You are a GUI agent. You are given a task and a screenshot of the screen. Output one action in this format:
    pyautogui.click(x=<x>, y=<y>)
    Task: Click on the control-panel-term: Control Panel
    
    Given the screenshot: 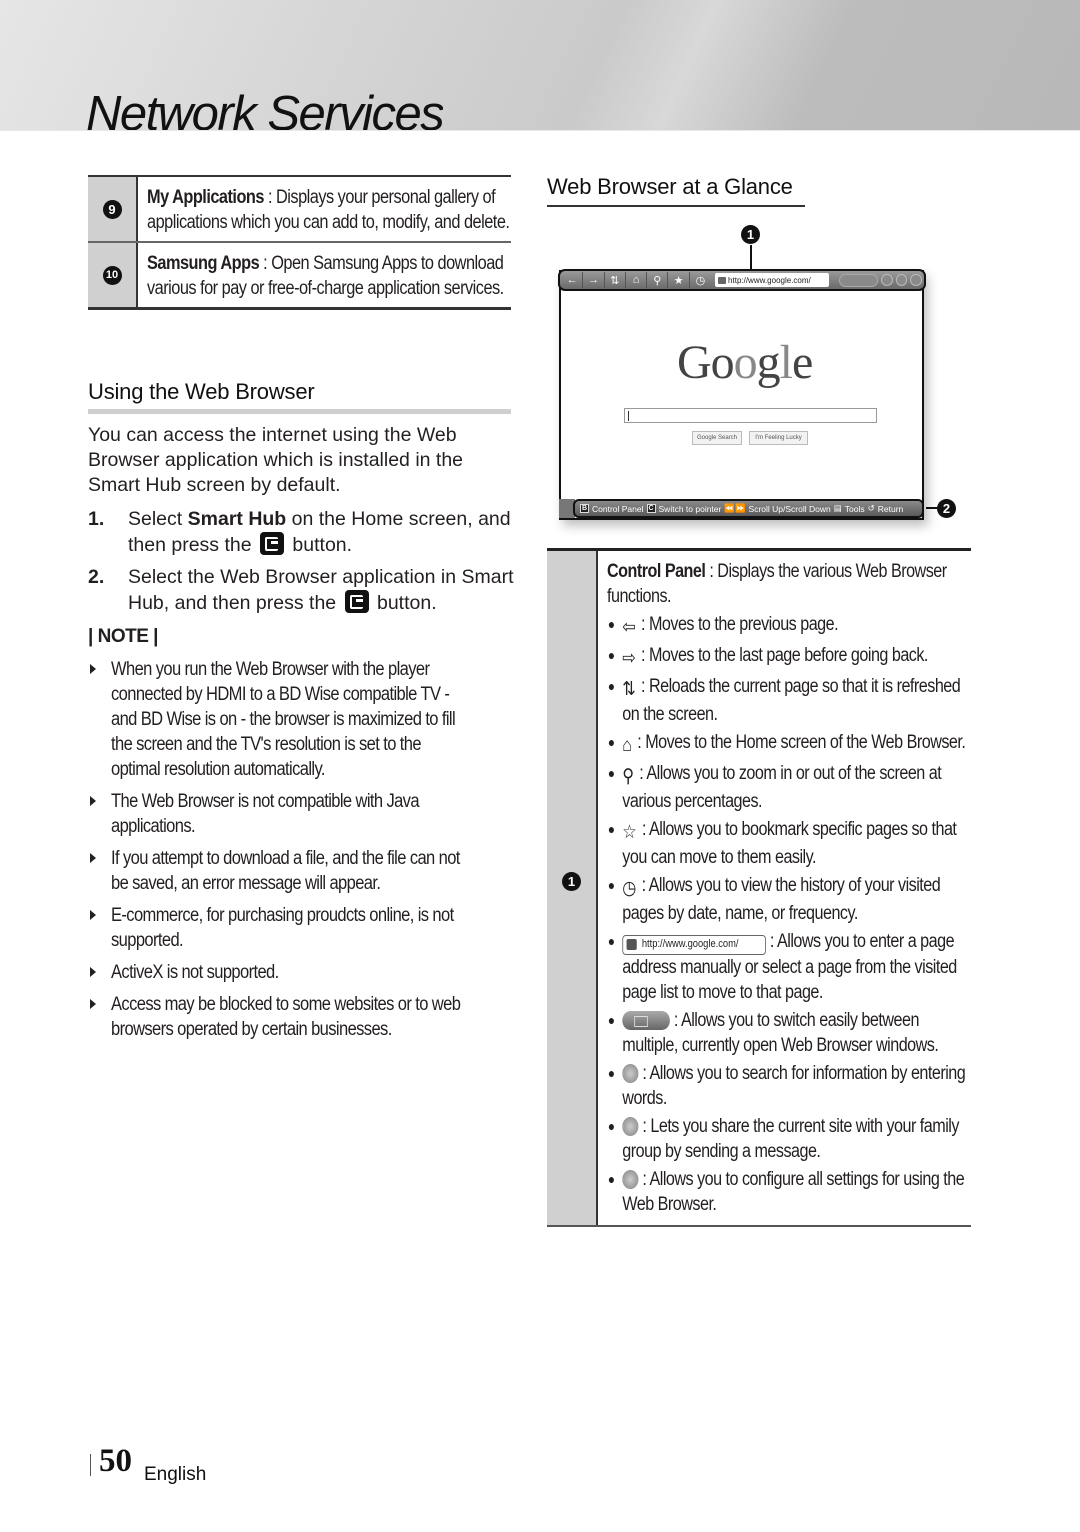 What is the action you would take?
    pyautogui.click(x=656, y=571)
    